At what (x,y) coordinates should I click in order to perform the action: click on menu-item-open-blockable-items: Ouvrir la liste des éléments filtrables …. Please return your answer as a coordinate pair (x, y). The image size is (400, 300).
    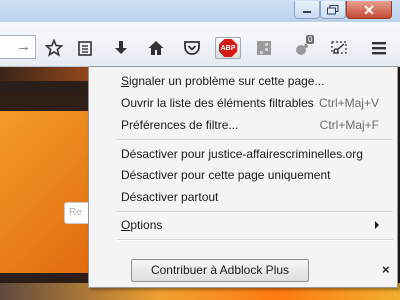
    Looking at the image, I should click on (254, 103).